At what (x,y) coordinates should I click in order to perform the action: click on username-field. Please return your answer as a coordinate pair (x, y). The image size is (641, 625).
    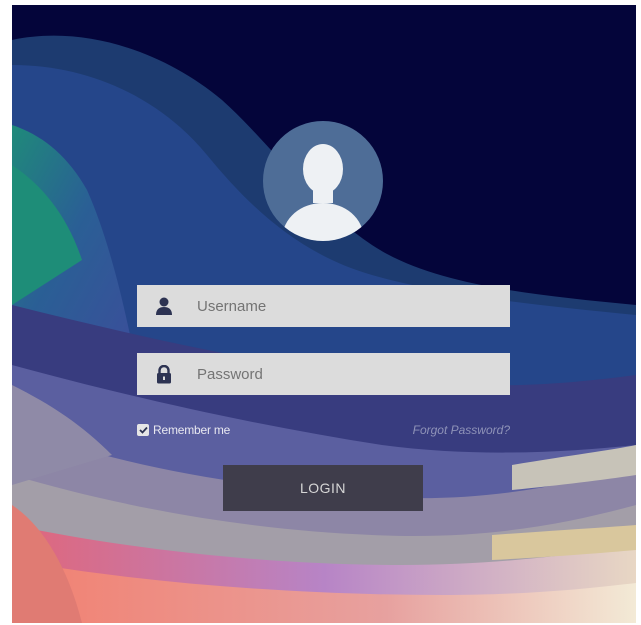
    Looking at the image, I should click on (323, 306).